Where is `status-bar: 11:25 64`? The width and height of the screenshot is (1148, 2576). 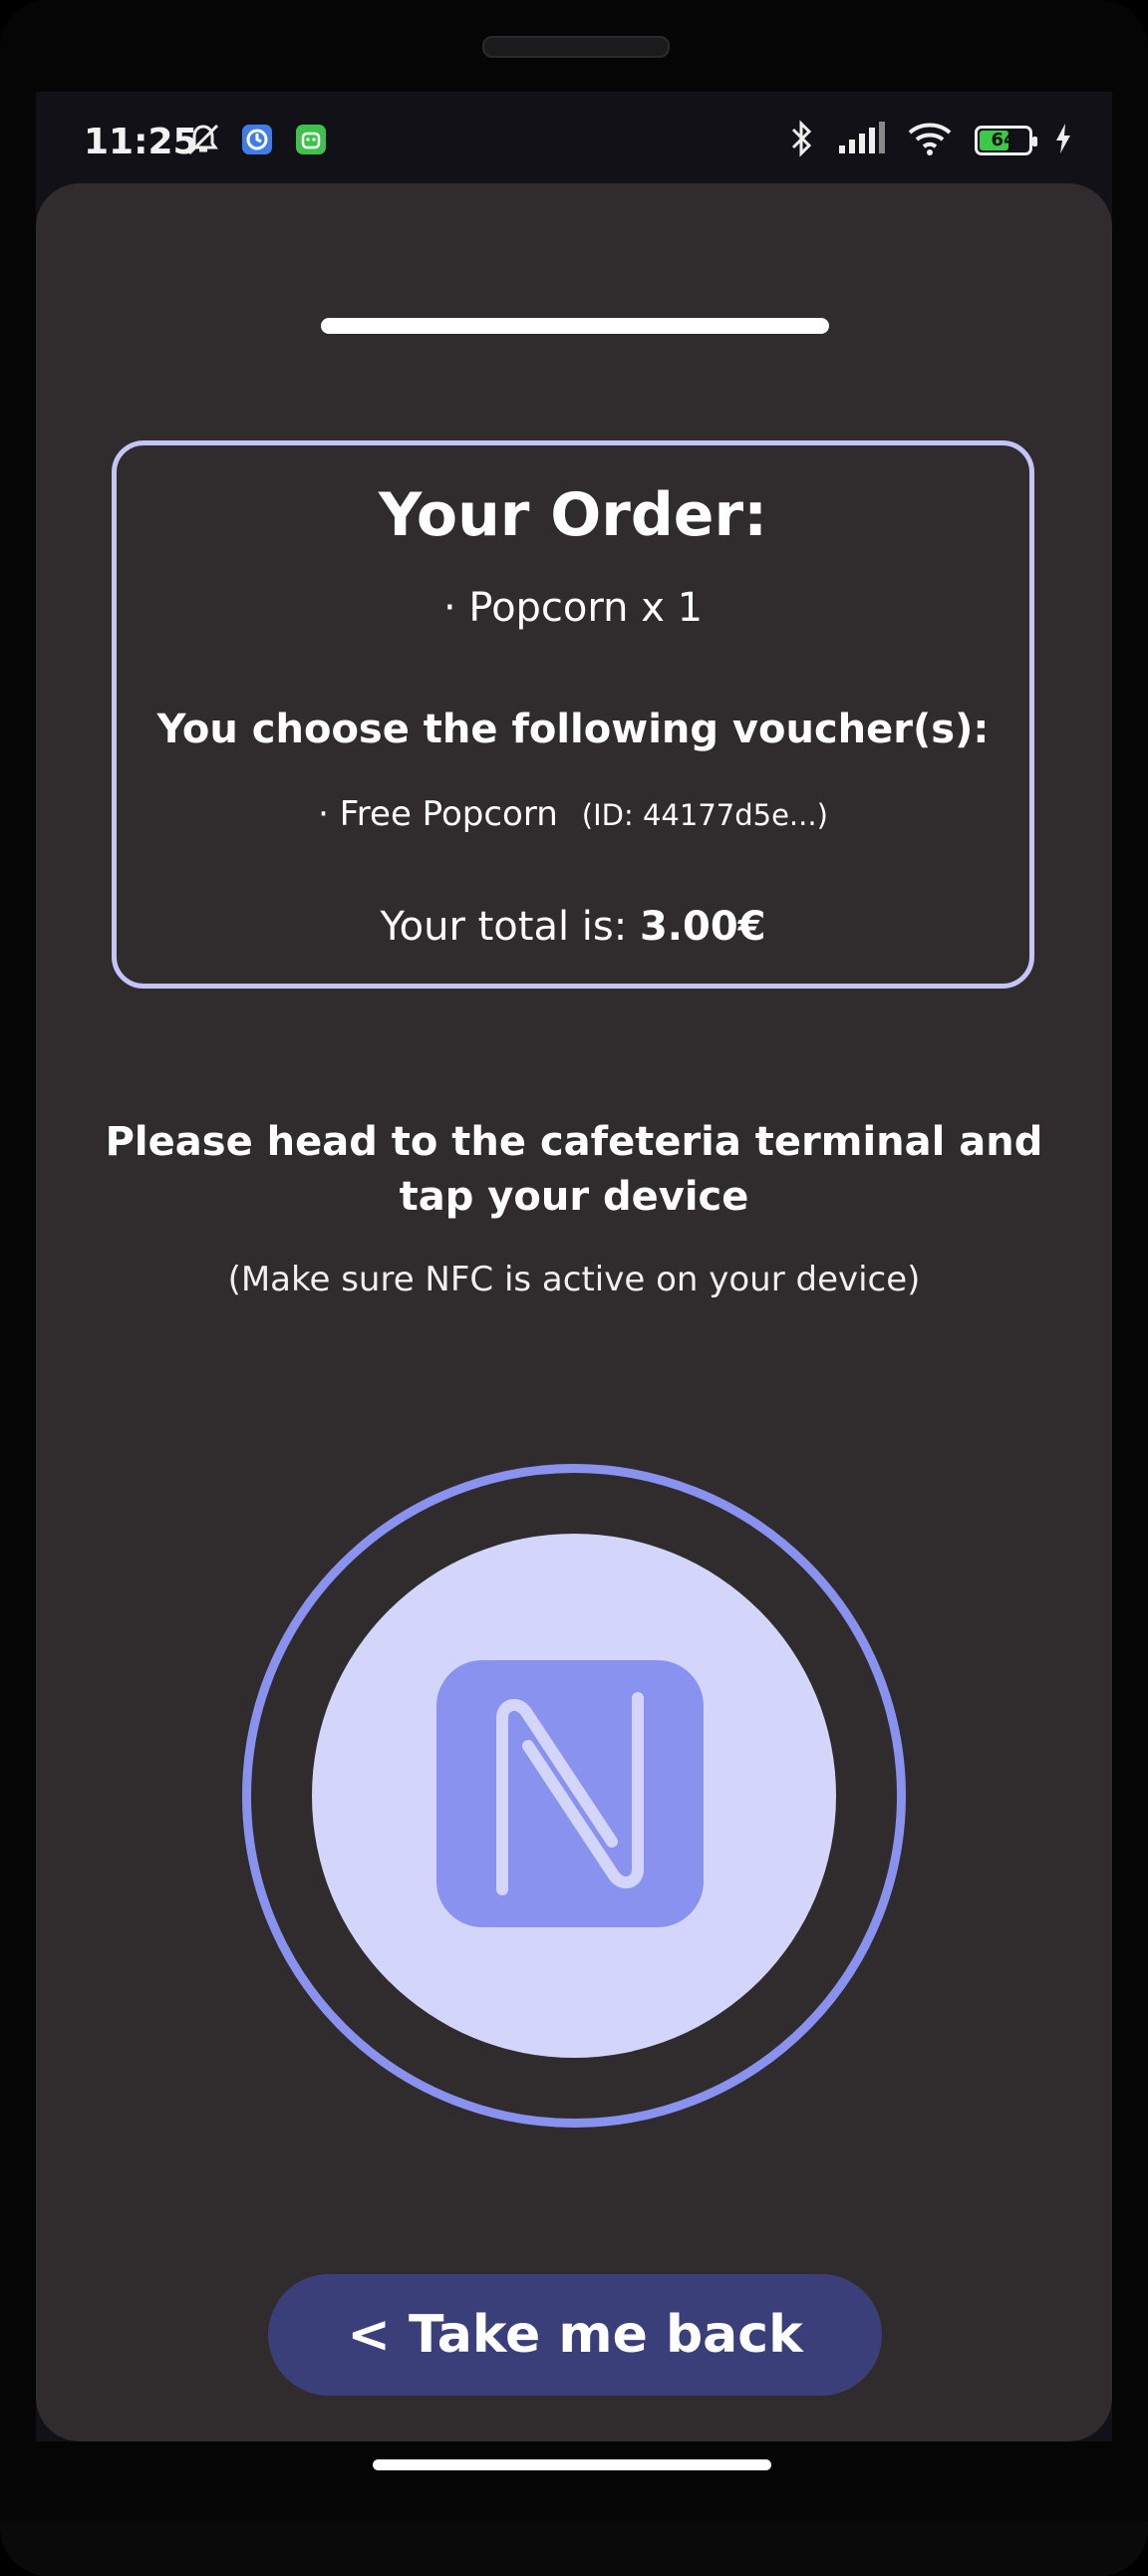 status-bar: 11:25 64 is located at coordinates (574, 141).